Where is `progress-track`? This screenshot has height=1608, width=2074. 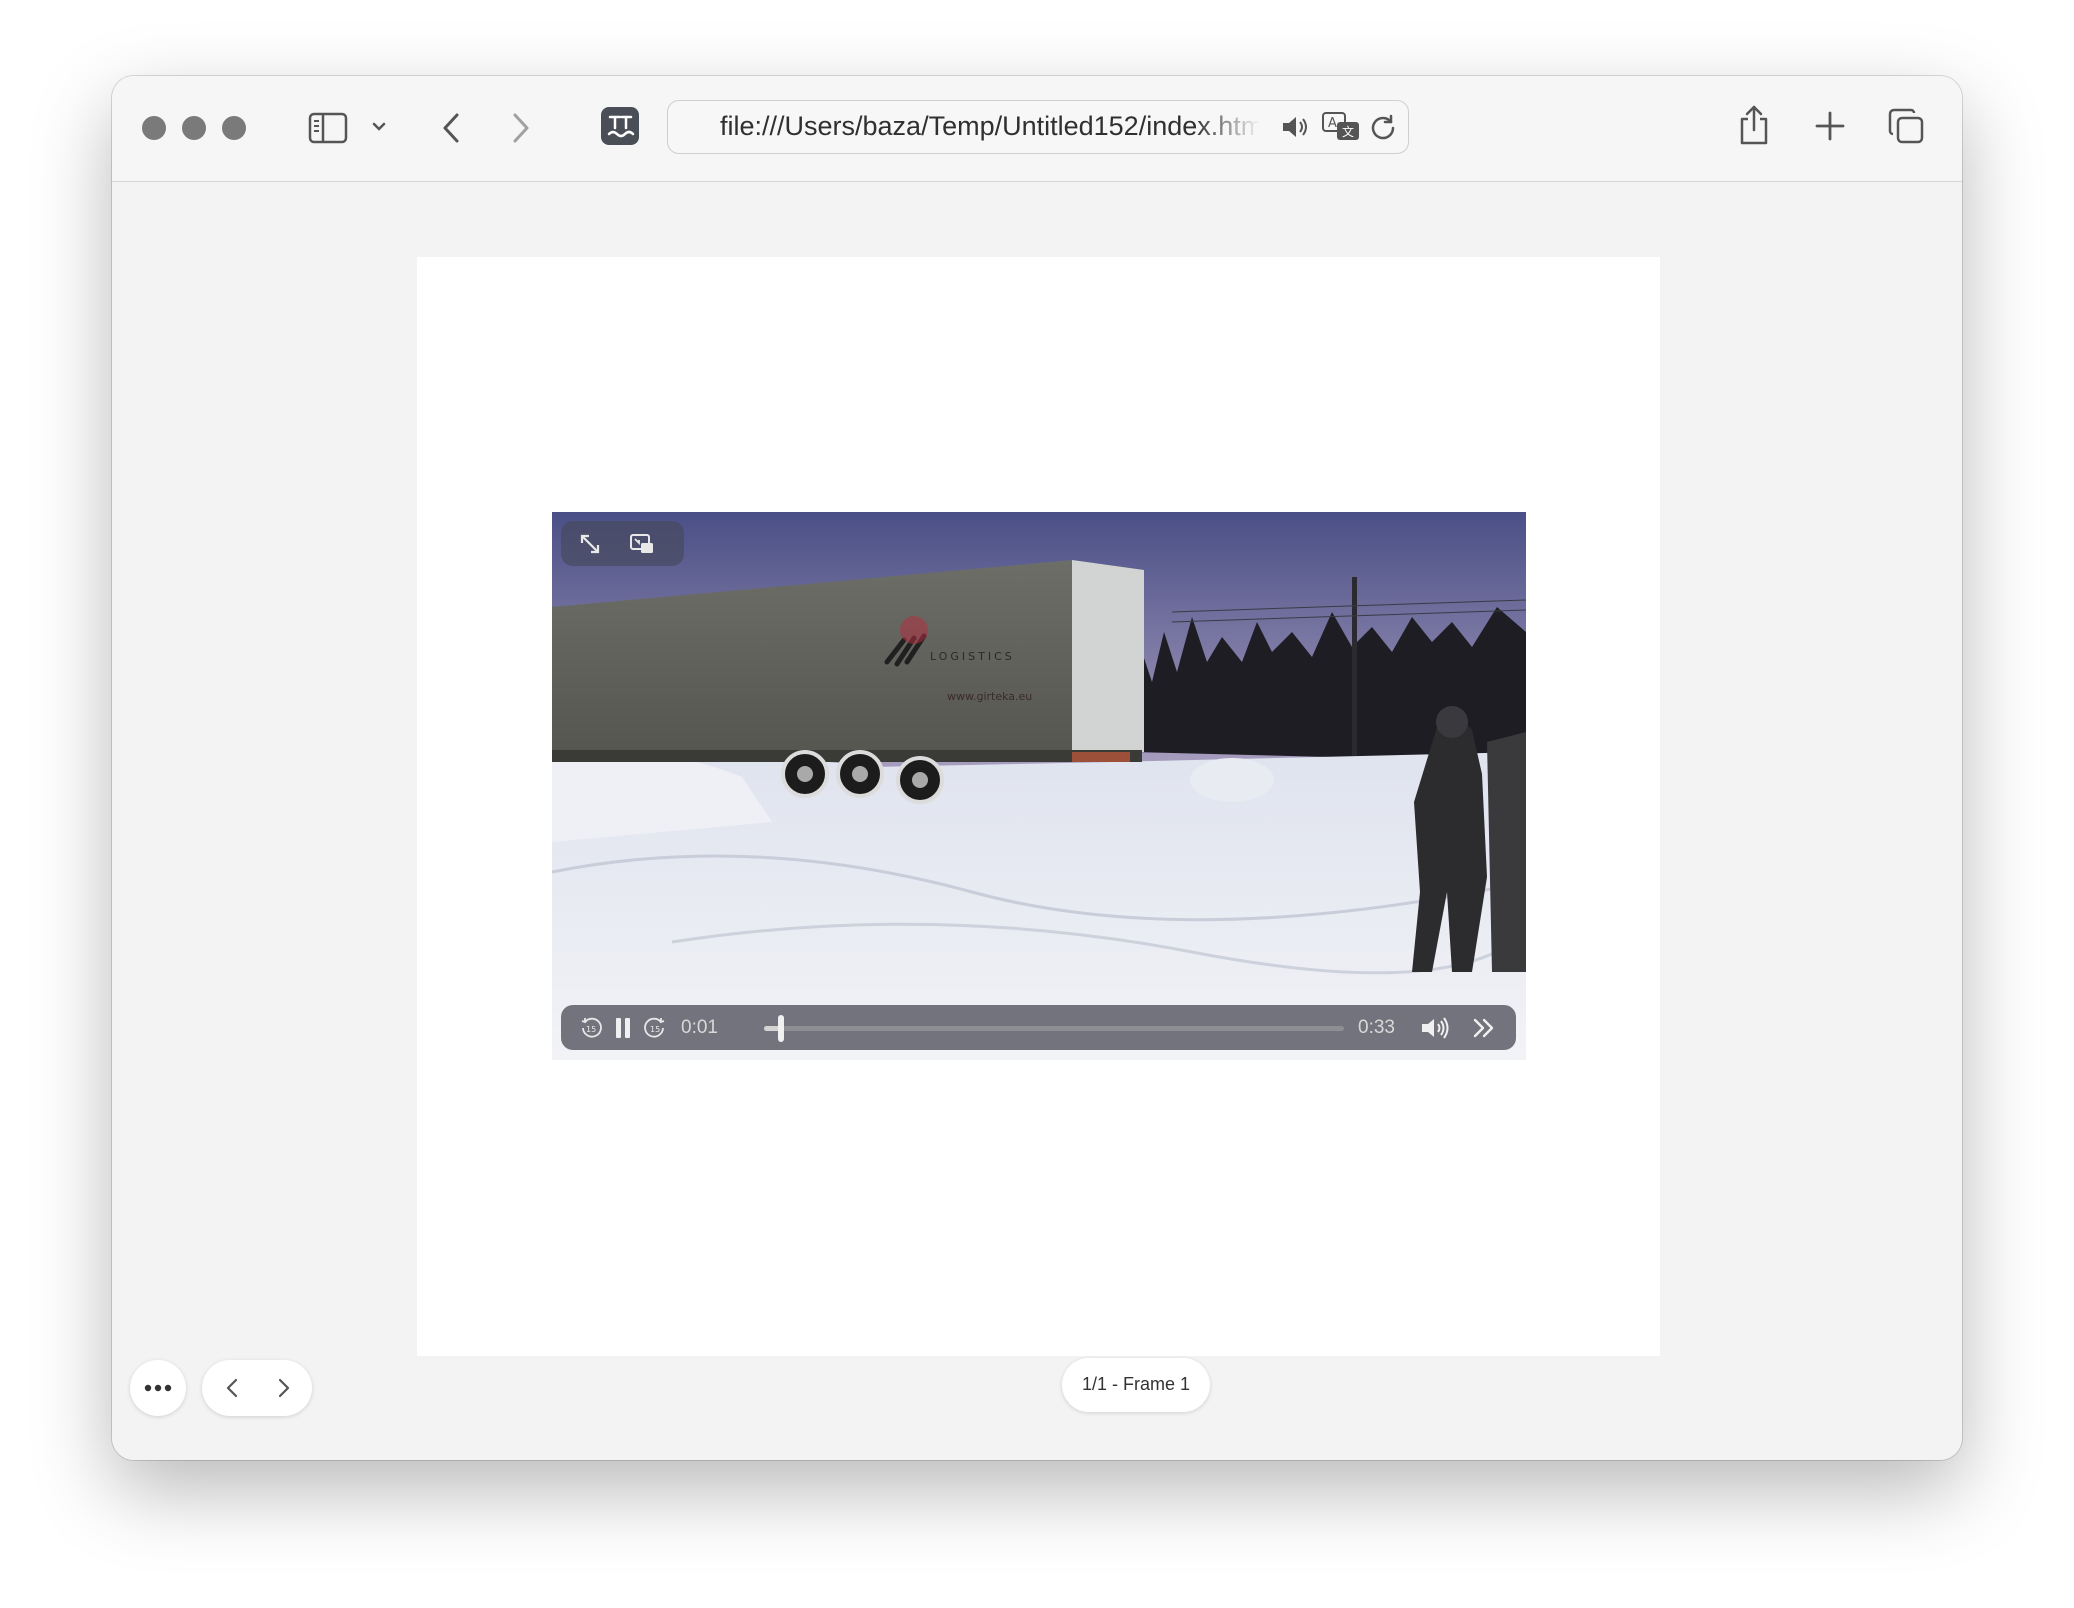 progress-track is located at coordinates (1054, 1028).